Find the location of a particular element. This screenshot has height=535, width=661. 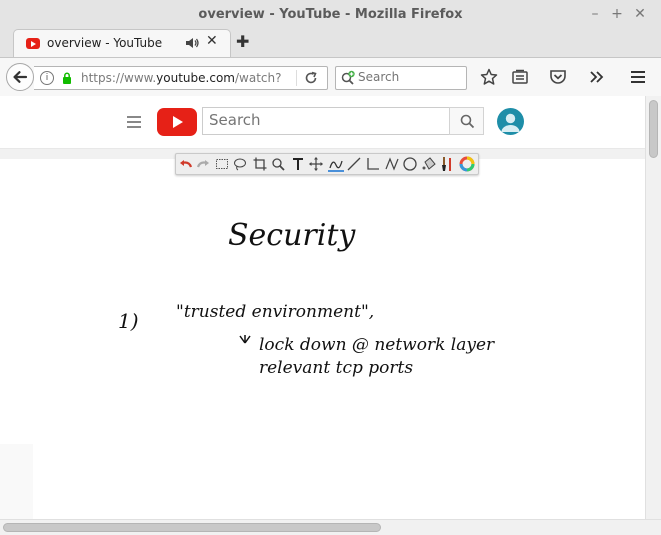

tab-close-icon: ✕ is located at coordinates (212, 41).